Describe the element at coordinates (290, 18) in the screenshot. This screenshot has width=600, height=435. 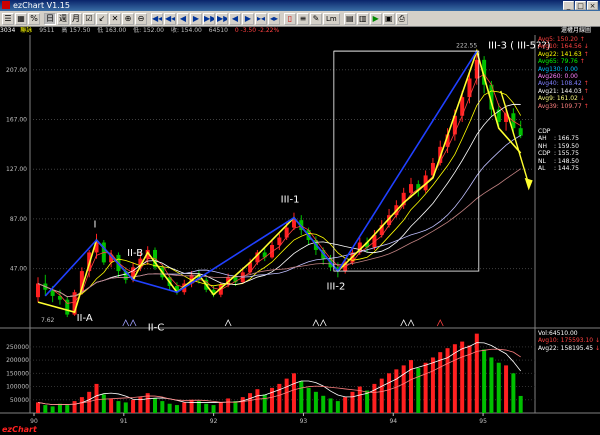
I see `candle-icon: ▯` at that location.